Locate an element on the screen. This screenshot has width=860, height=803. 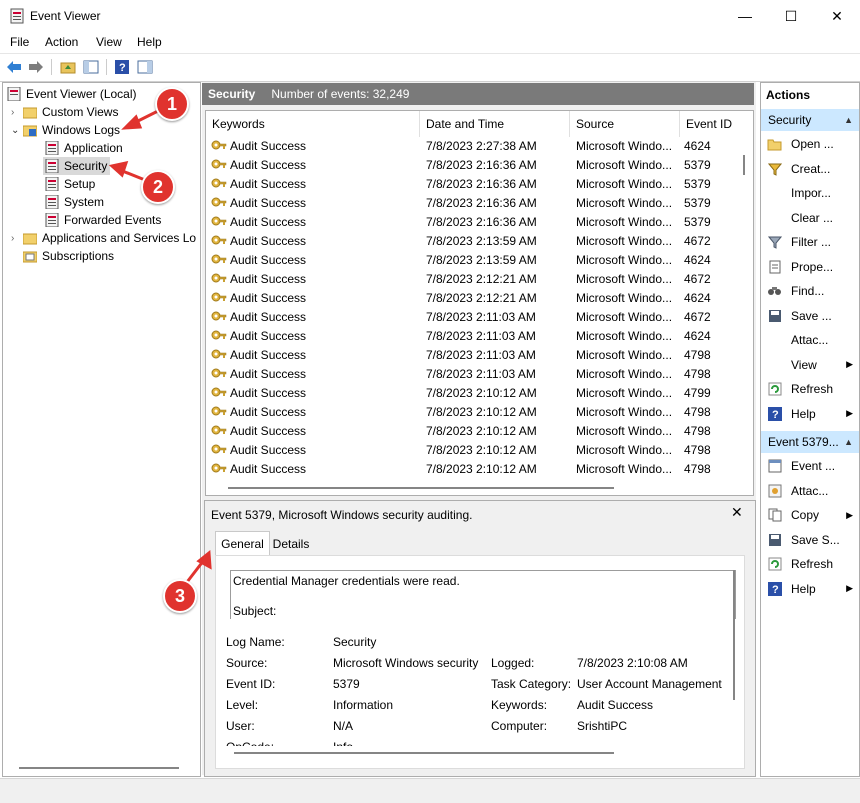
annotation-badge-2: 2 is located at coordinates (158, 187).